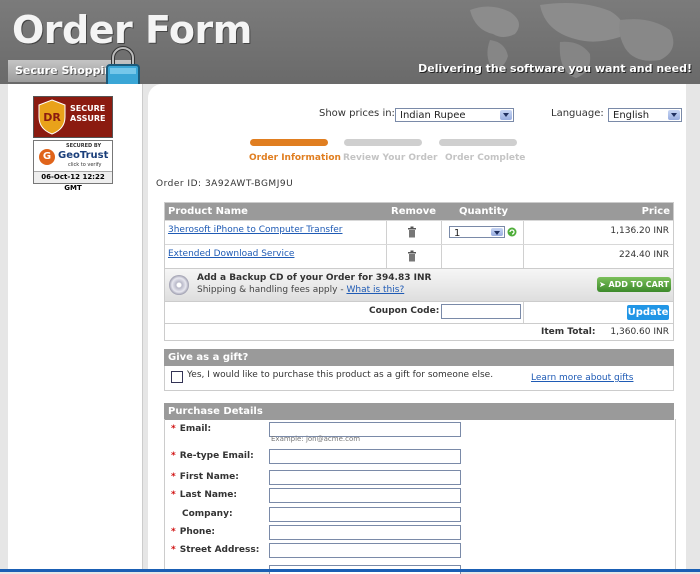  Describe the element at coordinates (365, 532) in the screenshot. I see `phone-field` at that location.